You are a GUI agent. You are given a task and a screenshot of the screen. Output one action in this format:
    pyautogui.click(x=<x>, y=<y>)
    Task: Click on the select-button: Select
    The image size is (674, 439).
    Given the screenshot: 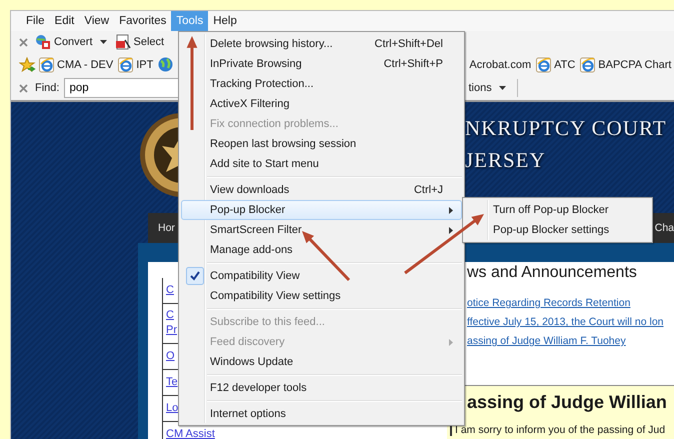 What is the action you would take?
    pyautogui.click(x=149, y=42)
    